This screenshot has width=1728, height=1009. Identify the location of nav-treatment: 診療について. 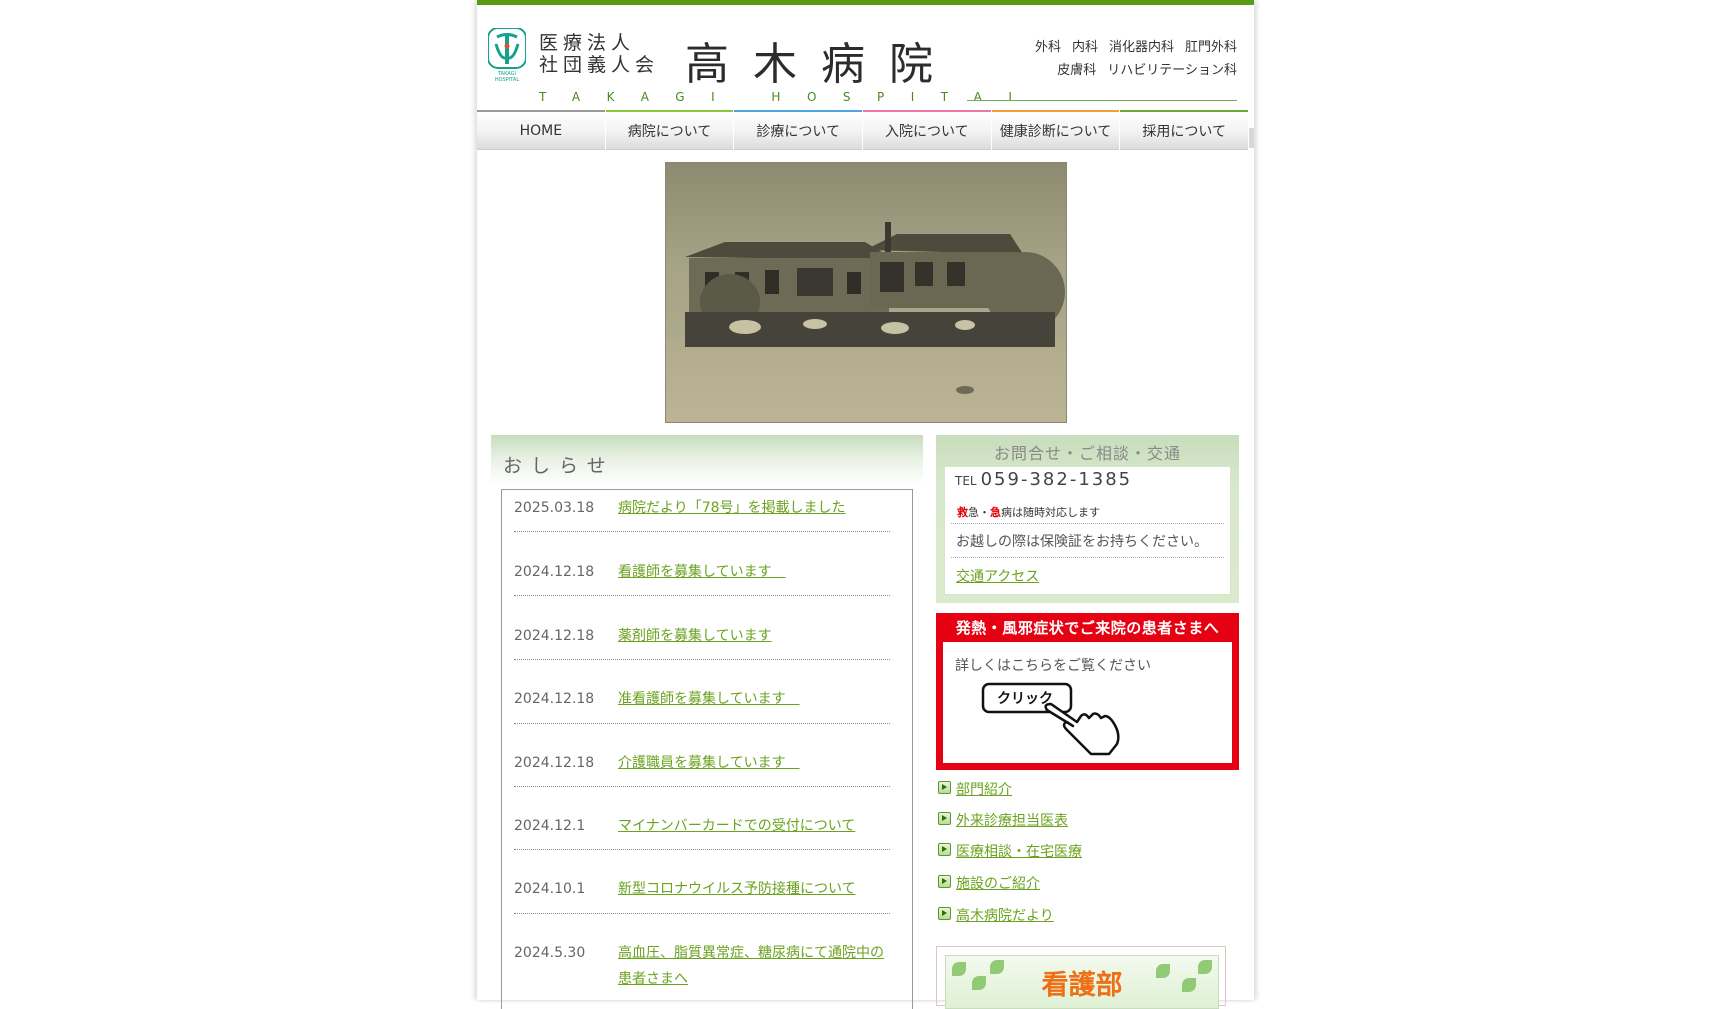
(798, 130).